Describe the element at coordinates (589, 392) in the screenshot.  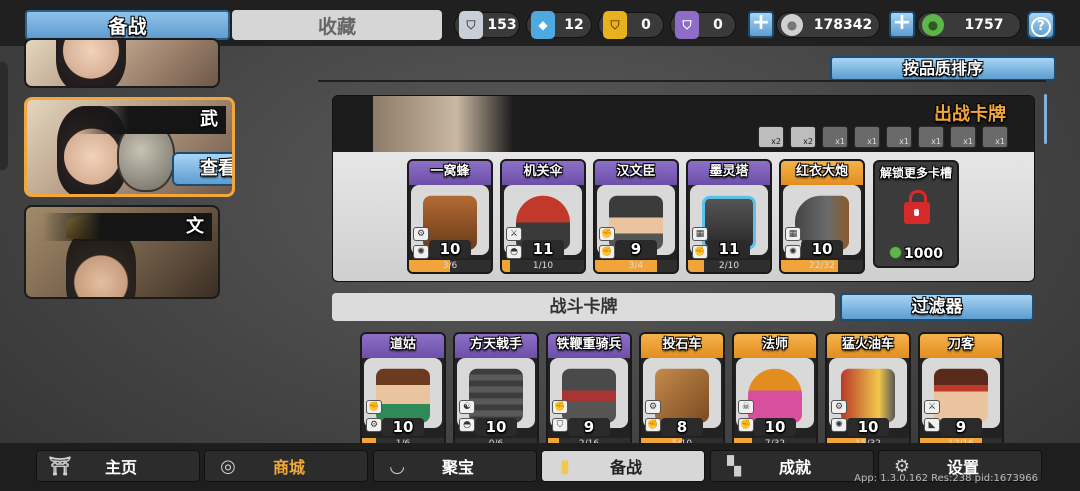
I see `battle-card-tiebianzhongqibing: 铁鞭重骑兵 ✊ ⛉ 9 2/16` at that location.